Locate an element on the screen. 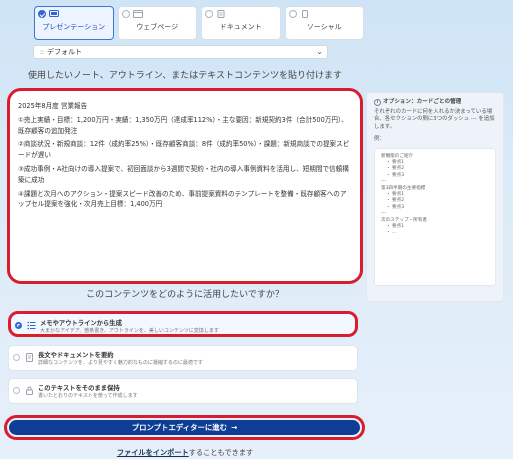  grip-icon: :: is located at coordinates (42, 52).